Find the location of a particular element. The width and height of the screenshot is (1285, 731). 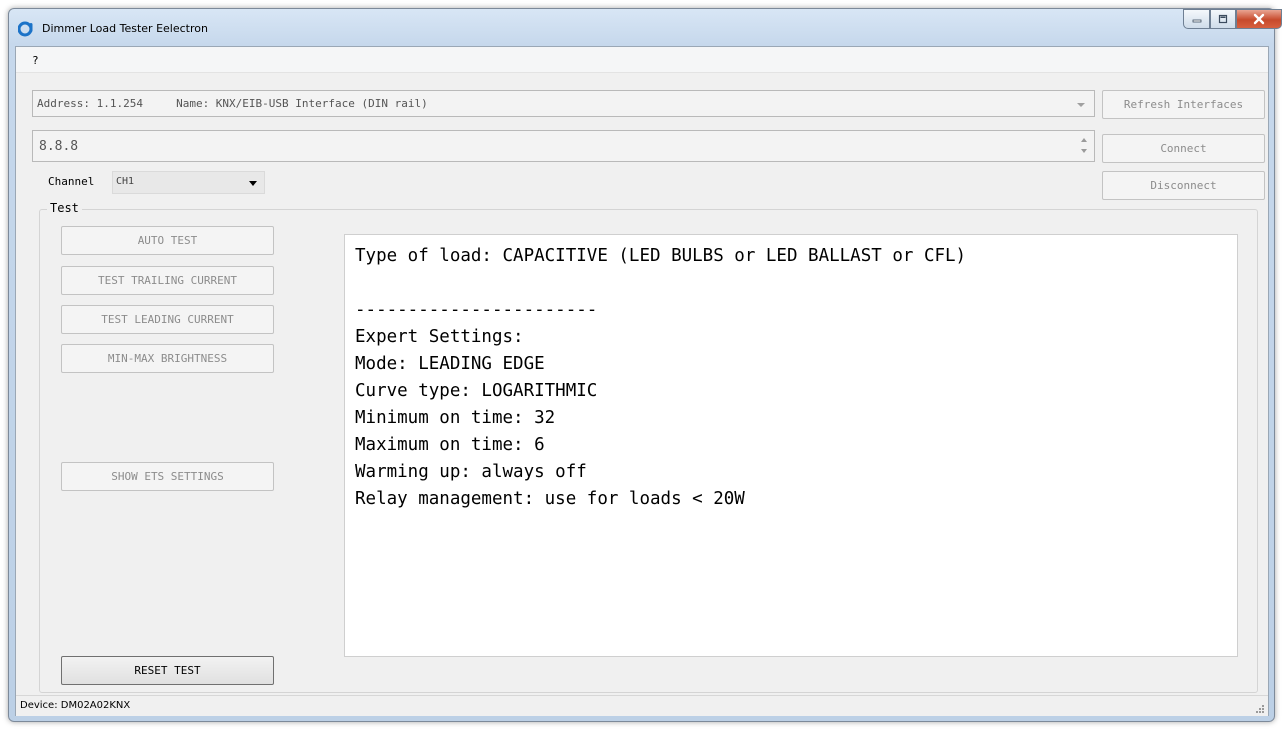

spin-down-icon is located at coordinates (1084, 151).